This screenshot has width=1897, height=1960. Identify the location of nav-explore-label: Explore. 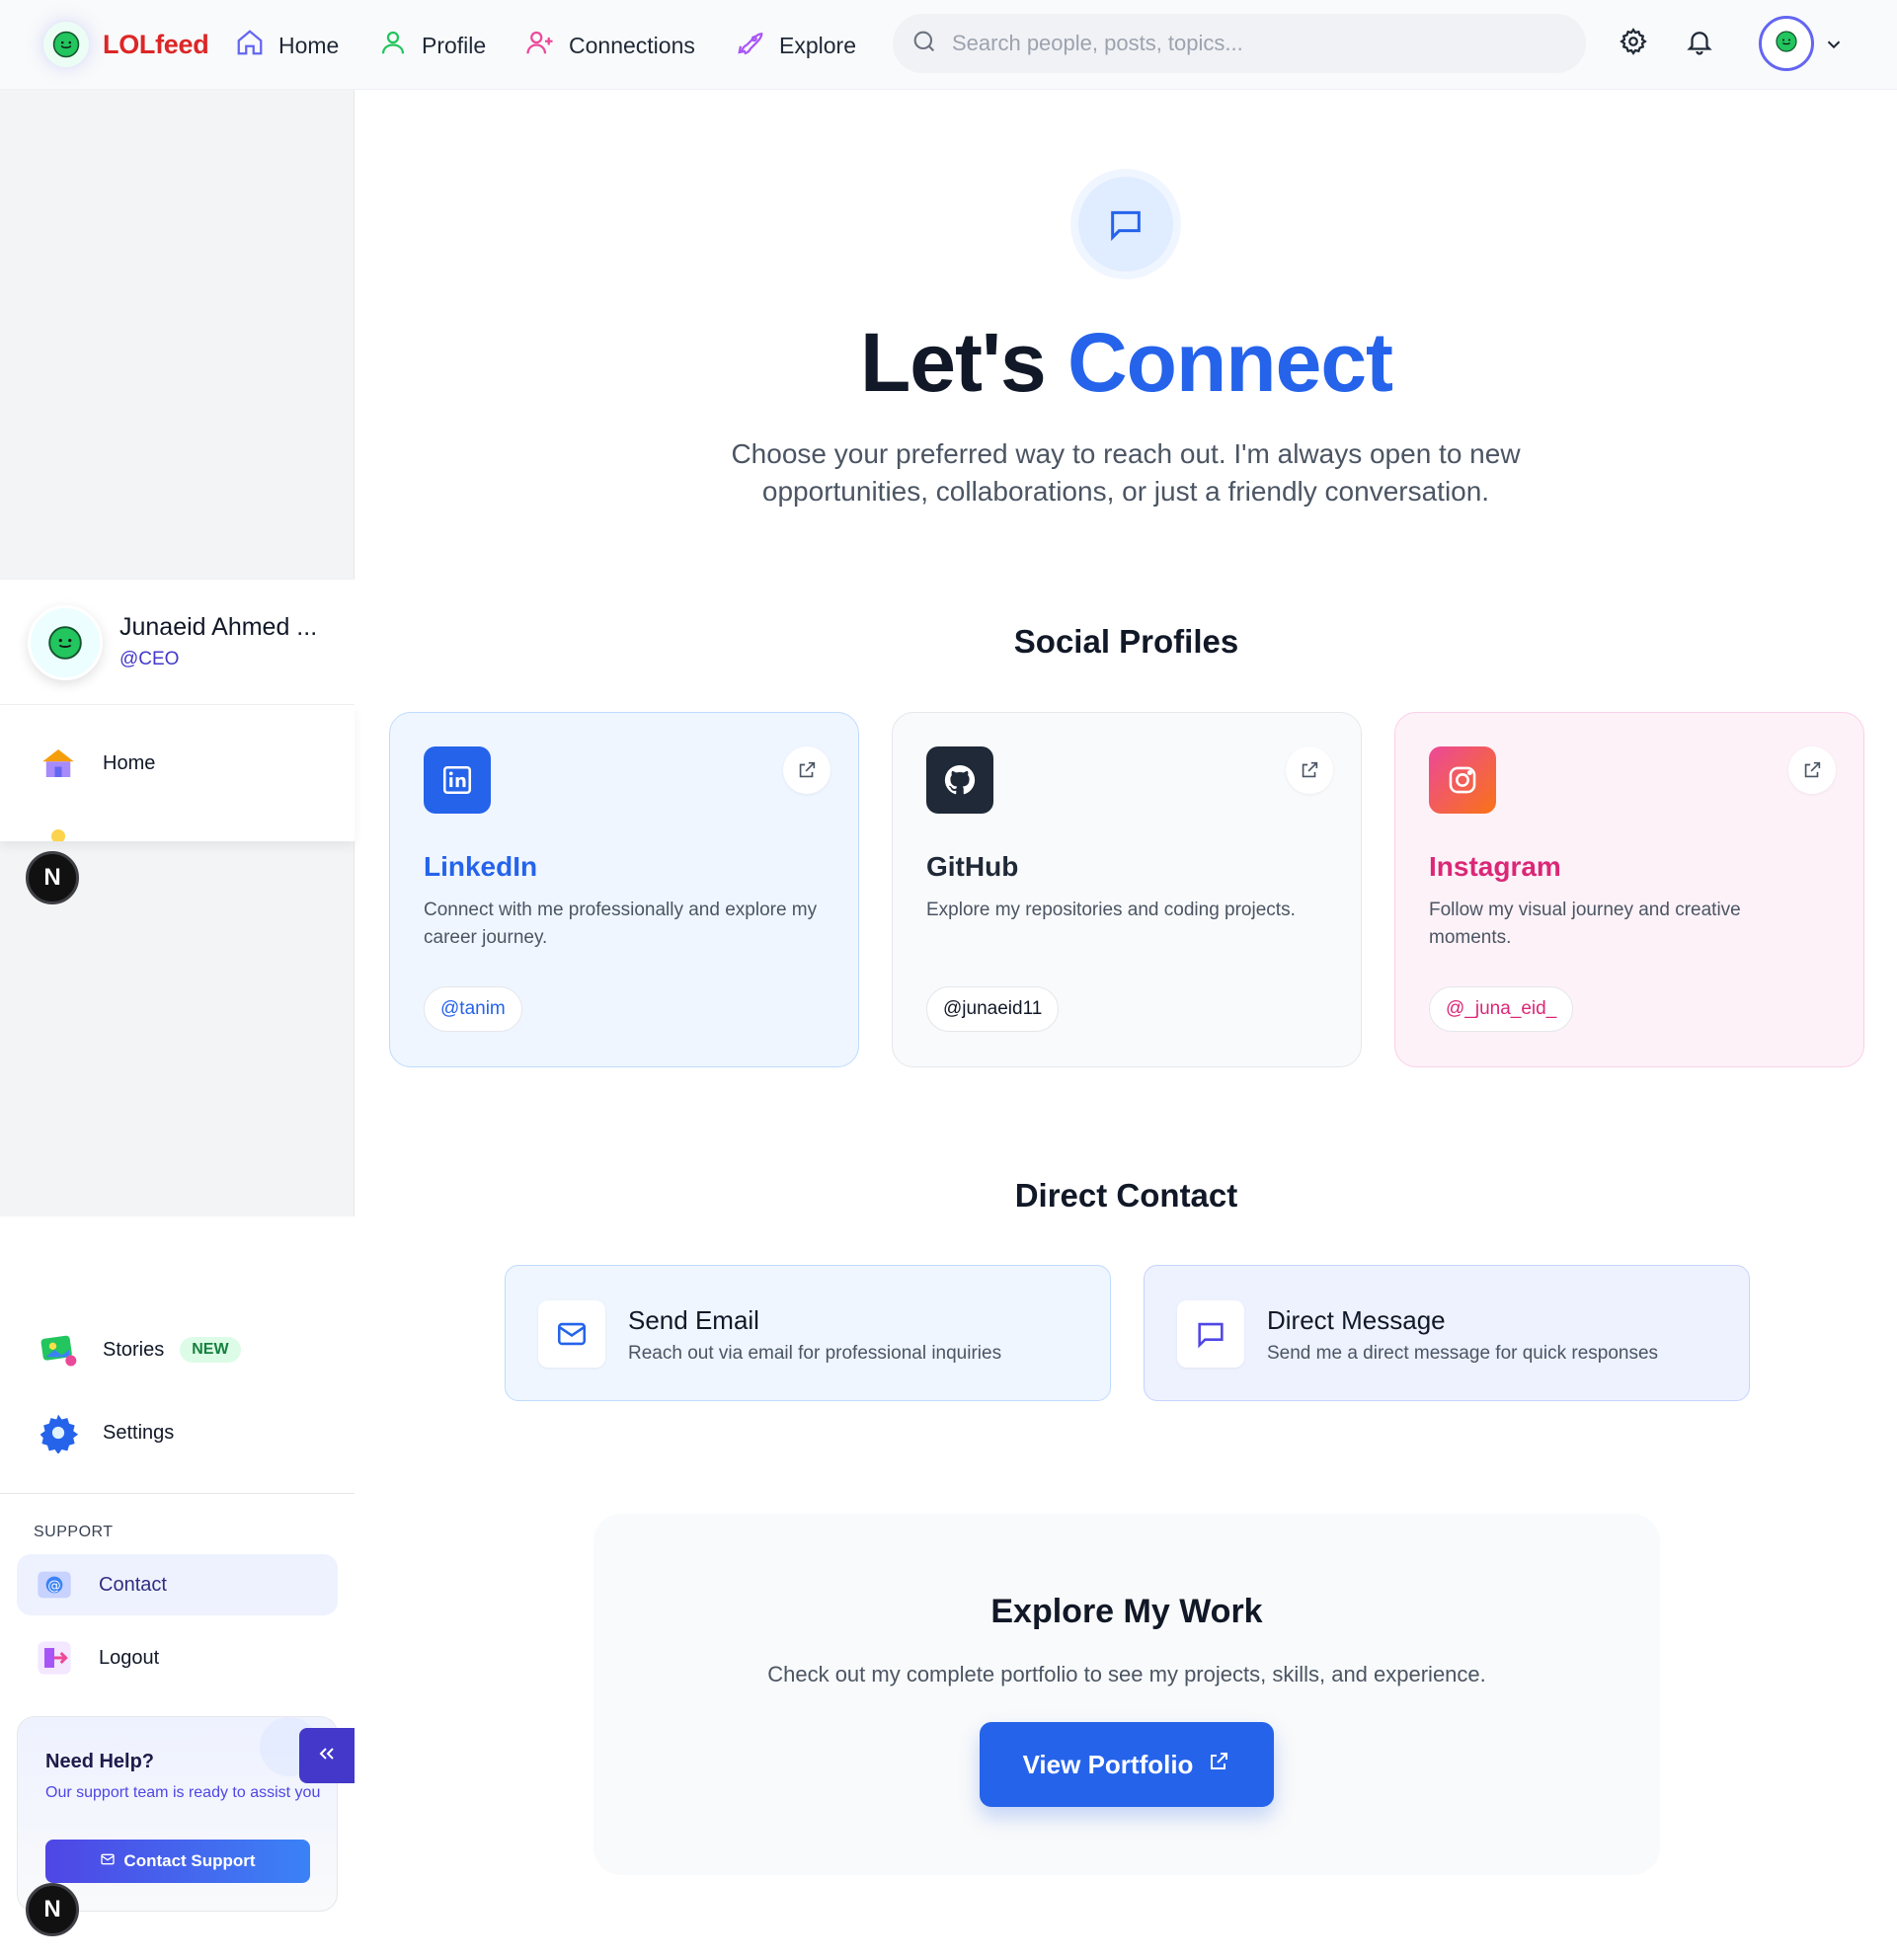
(817, 45).